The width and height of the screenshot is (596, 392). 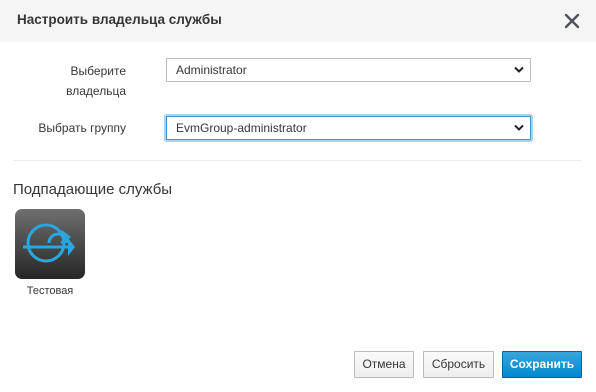 What do you see at coordinates (119, 19) in the screenshot?
I see `dialog-title: Настроить владельца службы` at bounding box center [119, 19].